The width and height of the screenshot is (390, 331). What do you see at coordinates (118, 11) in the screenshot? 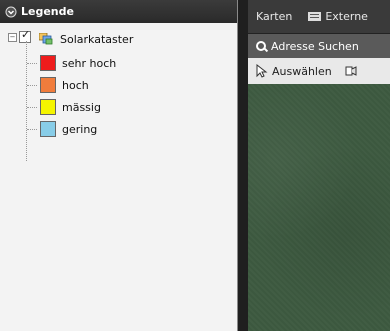
I see `legend-header: Legende` at bounding box center [118, 11].